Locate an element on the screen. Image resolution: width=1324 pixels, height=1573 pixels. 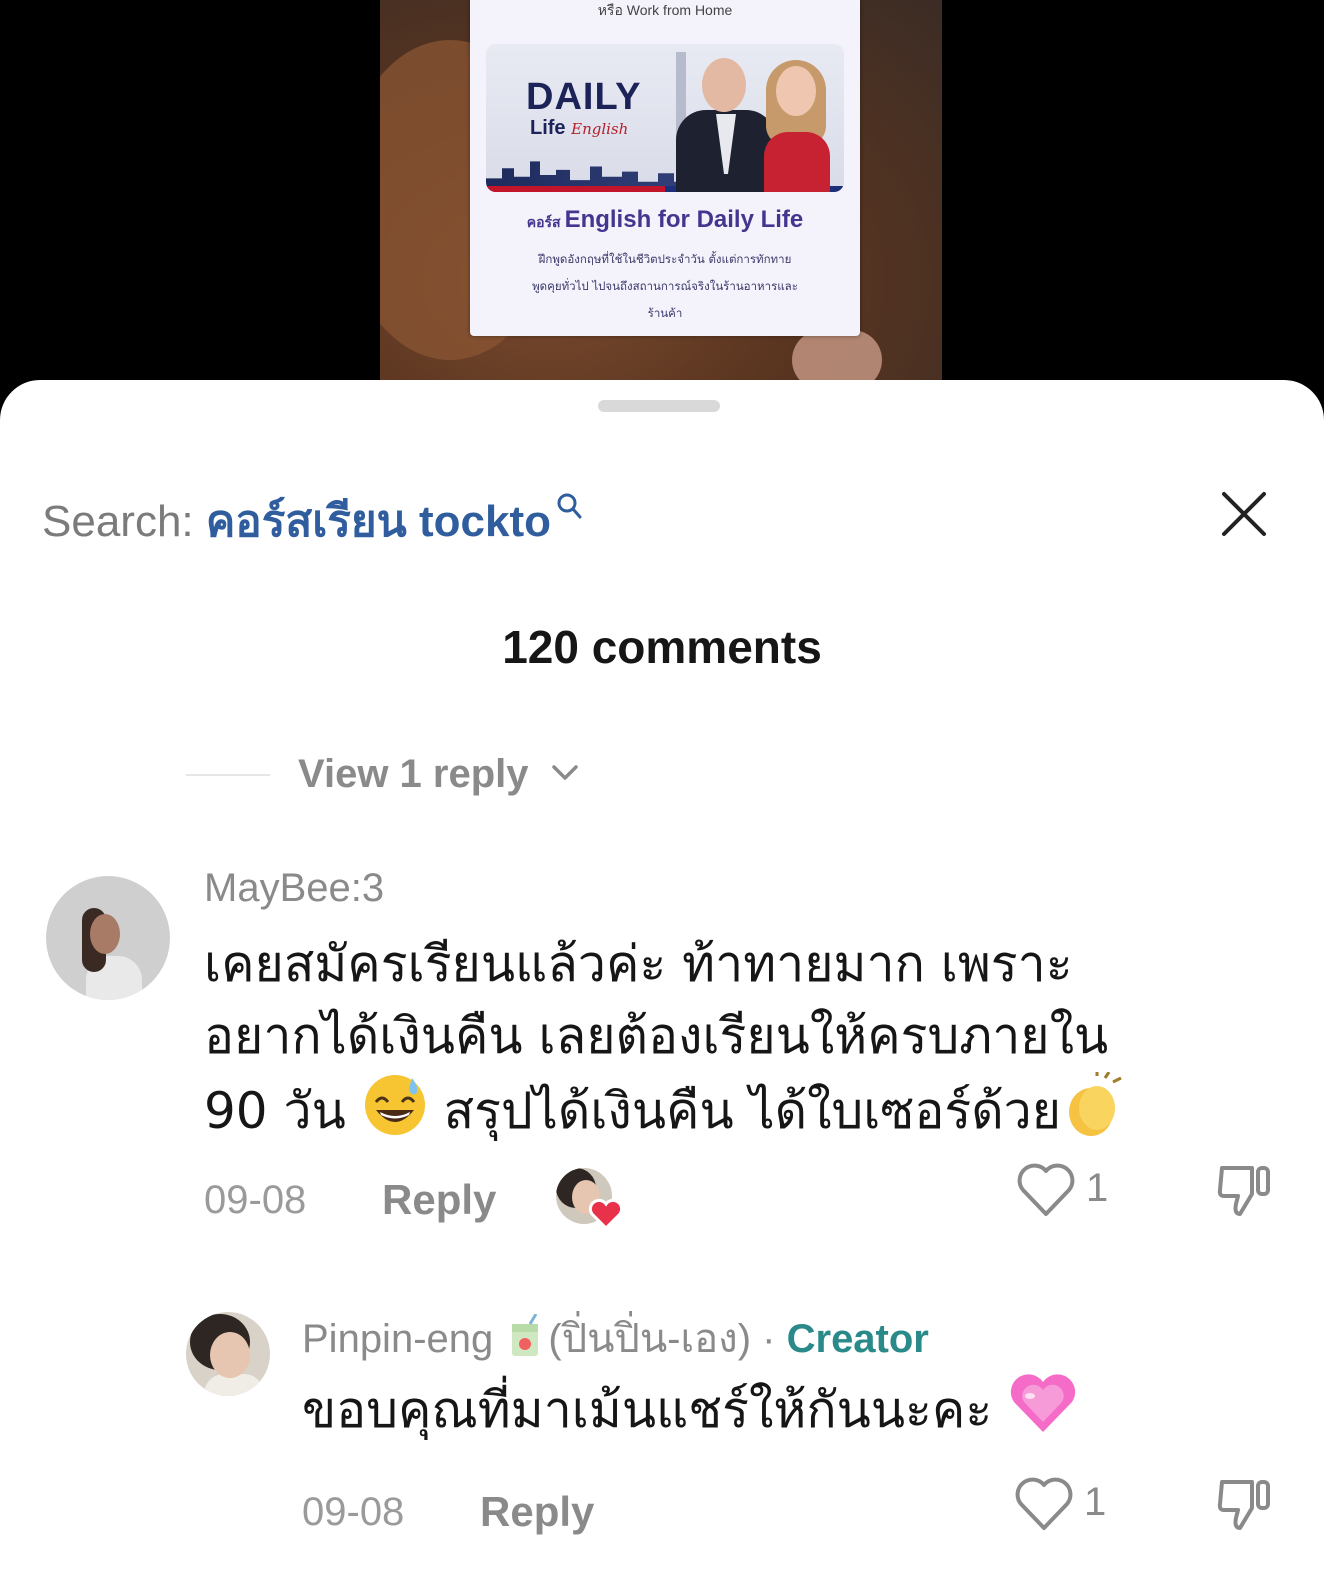
comments-count-title: 120 comments is located at coordinates (662, 647).